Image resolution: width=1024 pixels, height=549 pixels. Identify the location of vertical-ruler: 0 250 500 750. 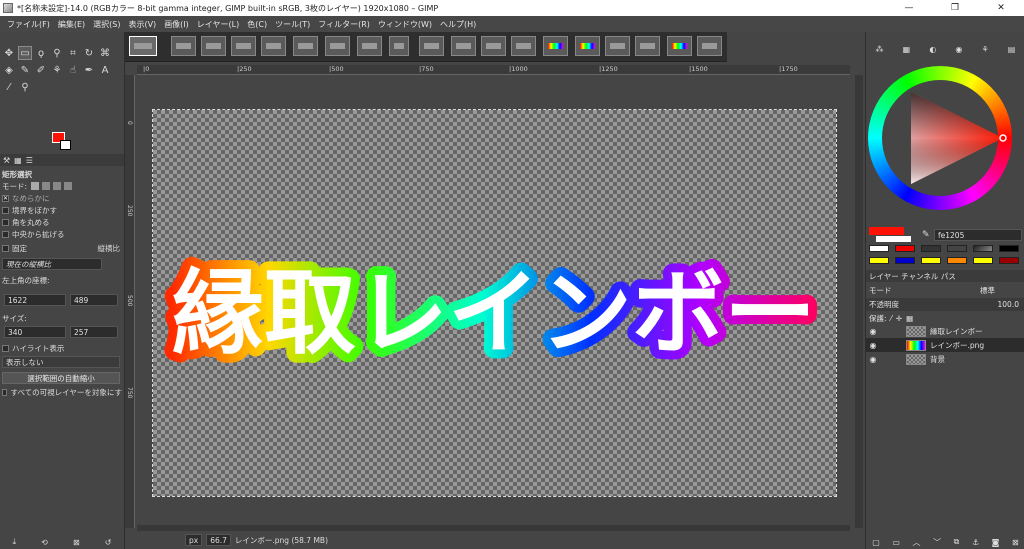
(130, 301).